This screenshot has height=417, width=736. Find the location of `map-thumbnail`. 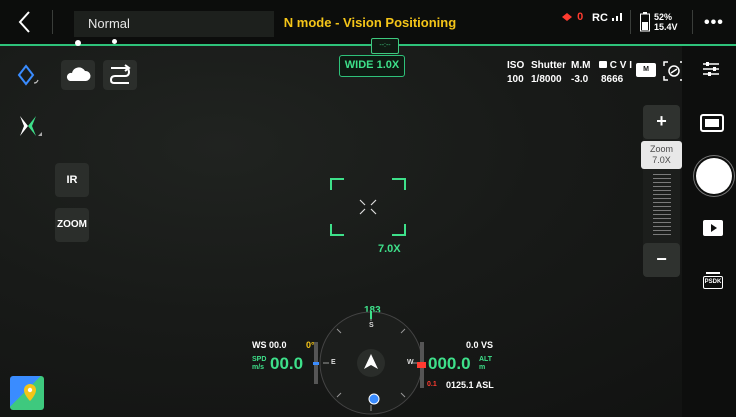

map-thumbnail is located at coordinates (27, 393).